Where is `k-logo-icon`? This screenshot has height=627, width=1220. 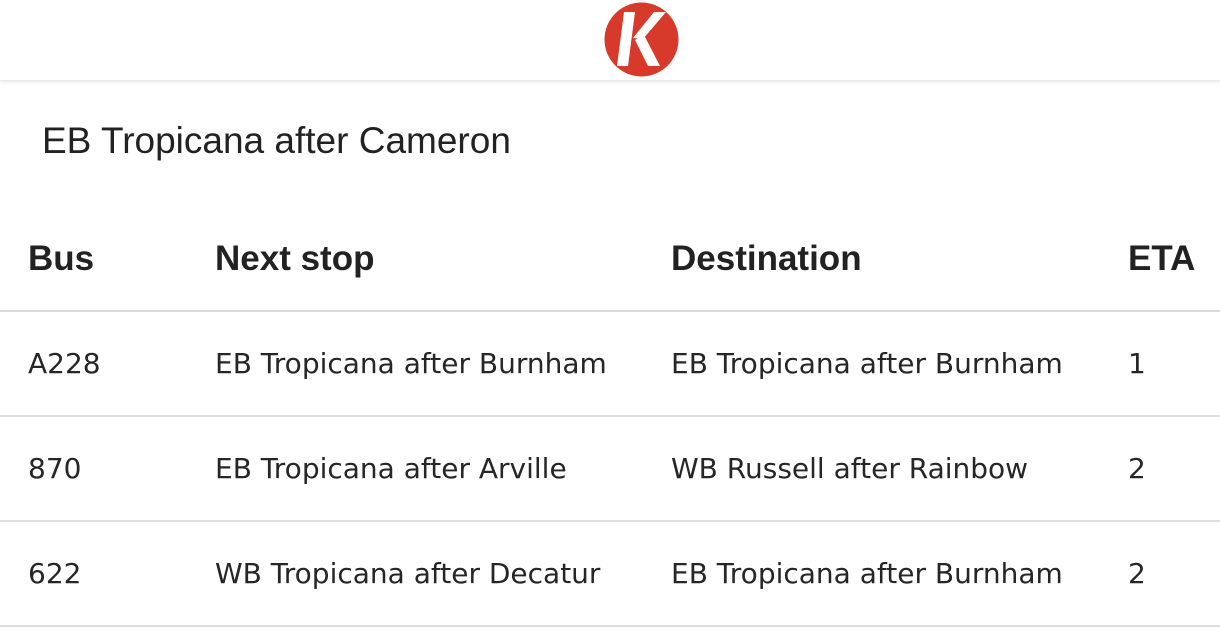 k-logo-icon is located at coordinates (641, 39).